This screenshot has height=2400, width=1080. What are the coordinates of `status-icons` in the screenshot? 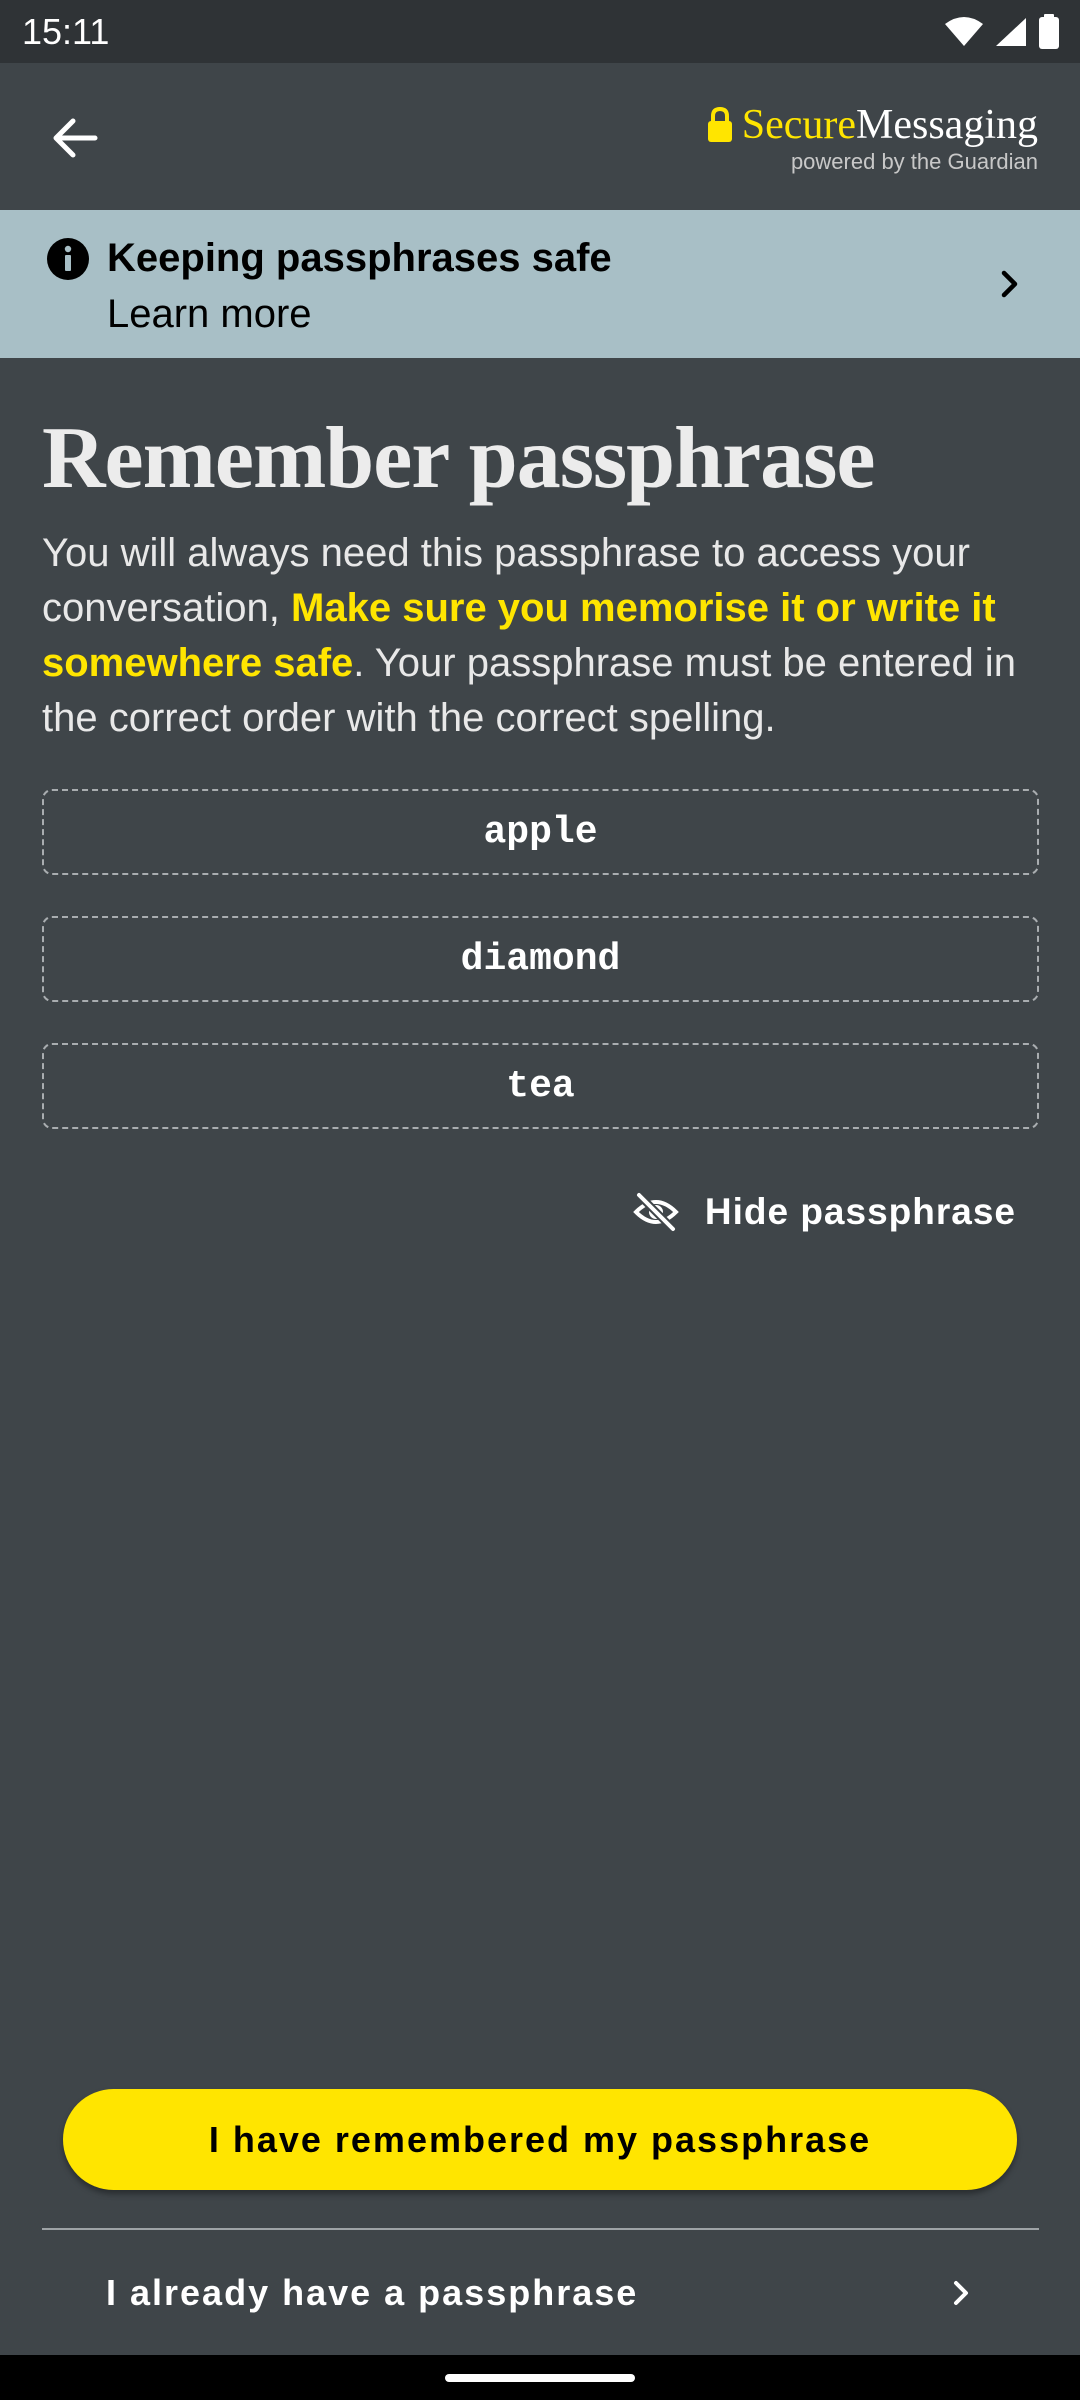 It's located at (1002, 31).